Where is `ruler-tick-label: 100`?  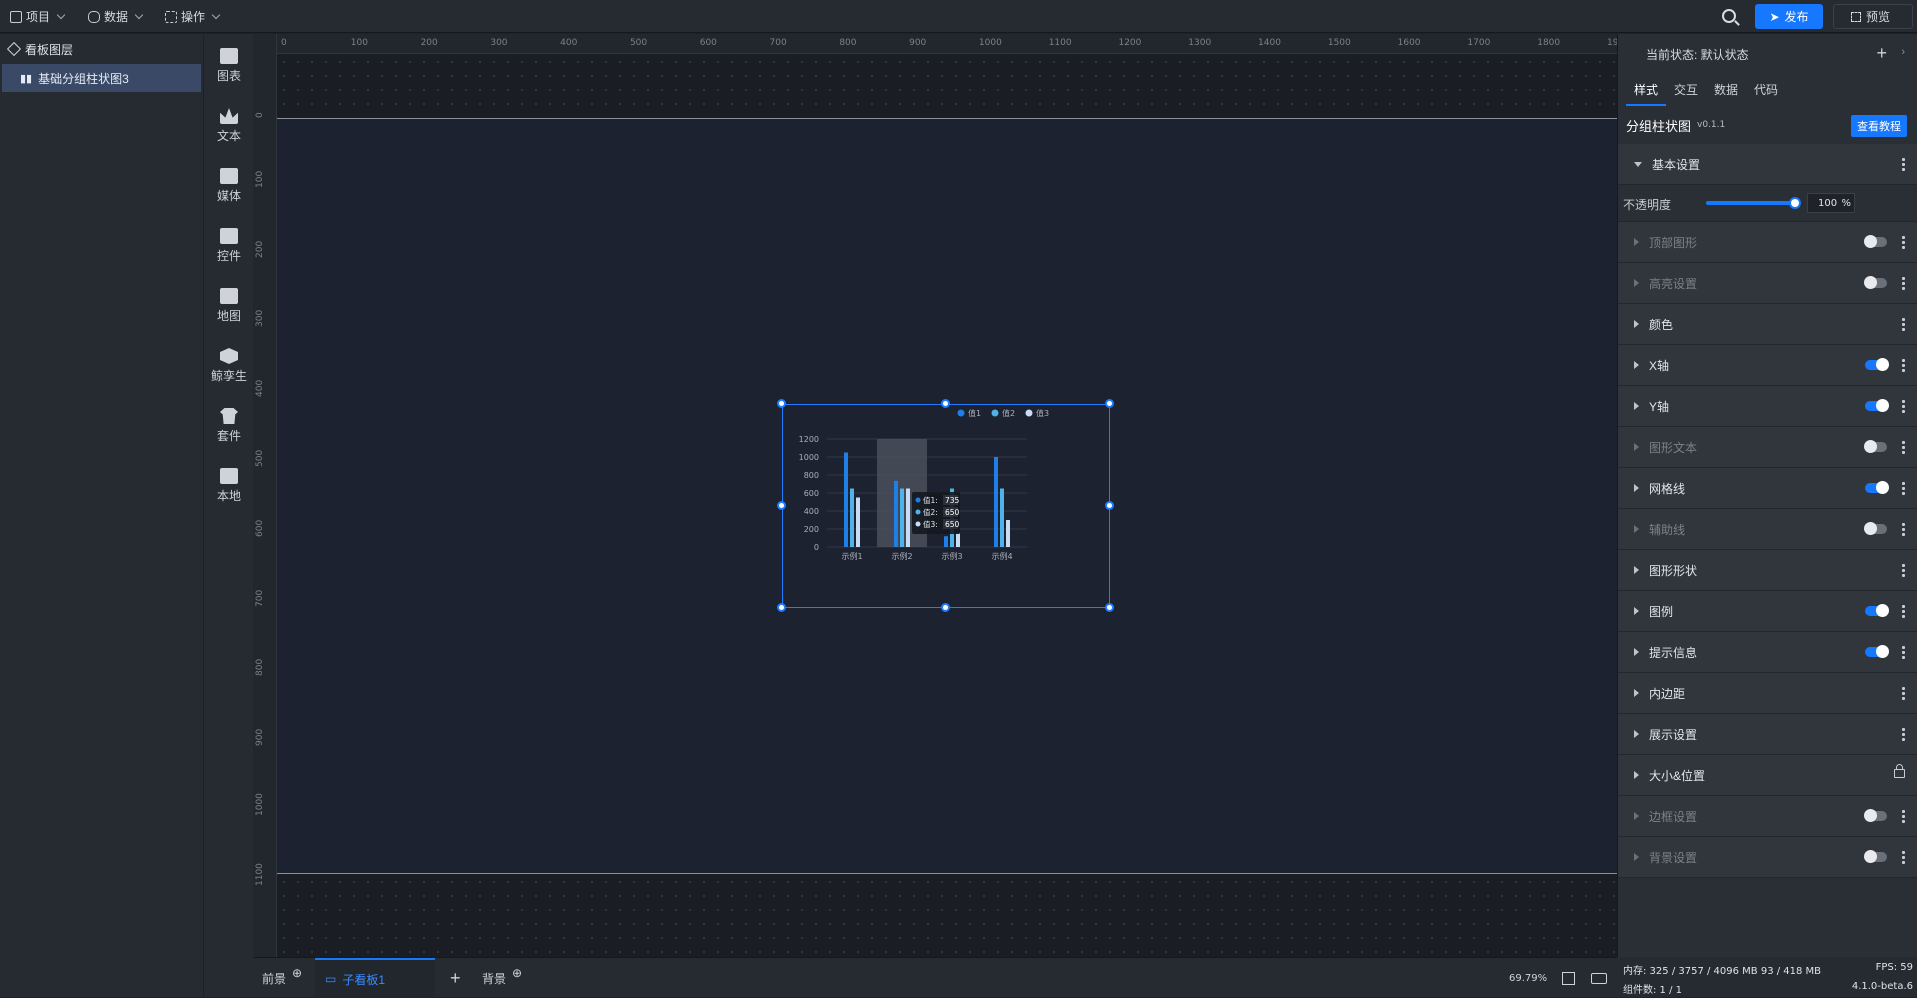
ruler-tick-label: 100 is located at coordinates (260, 179).